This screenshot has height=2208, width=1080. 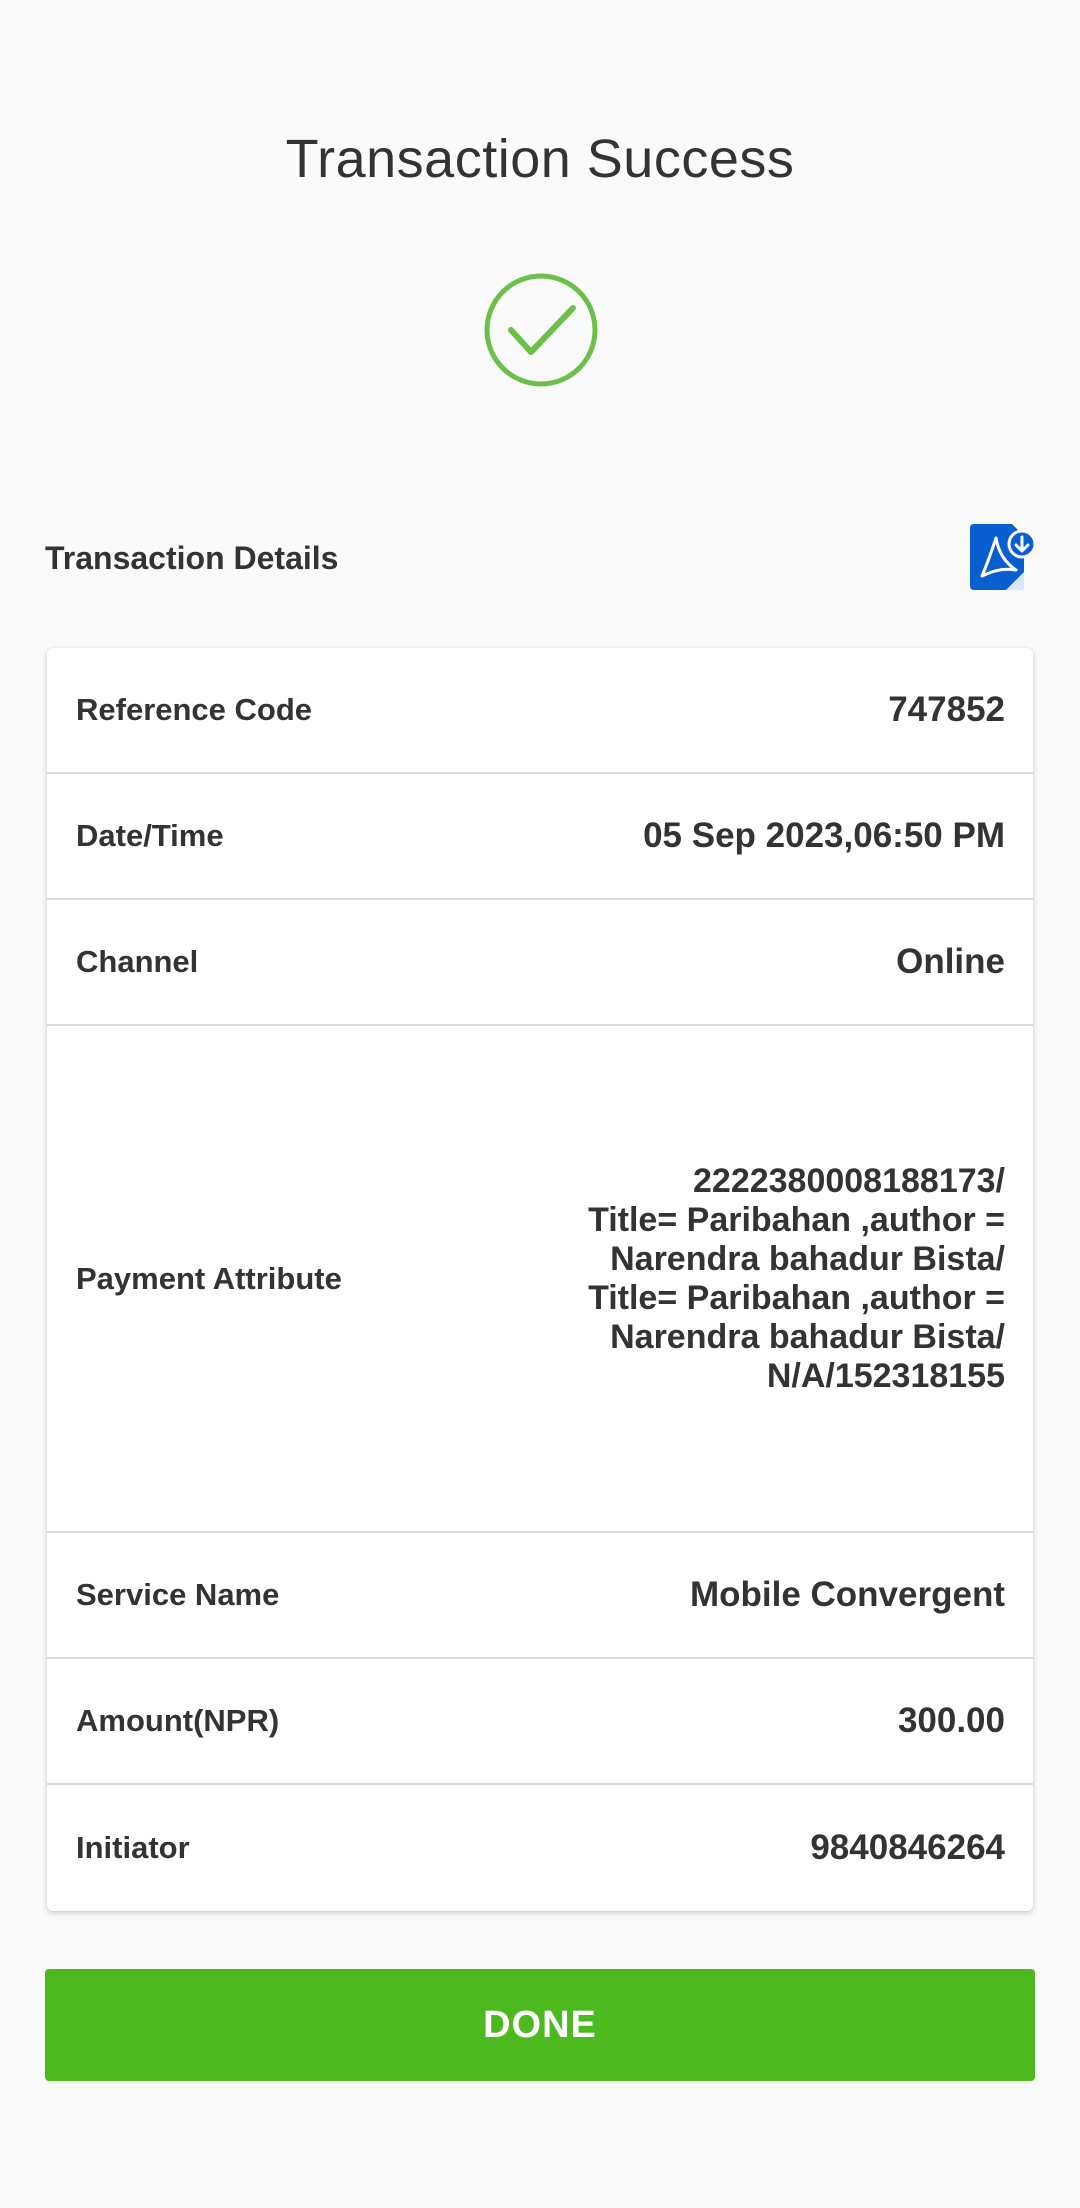 I want to click on detail-value: Mobile Convergent, so click(x=847, y=1594).